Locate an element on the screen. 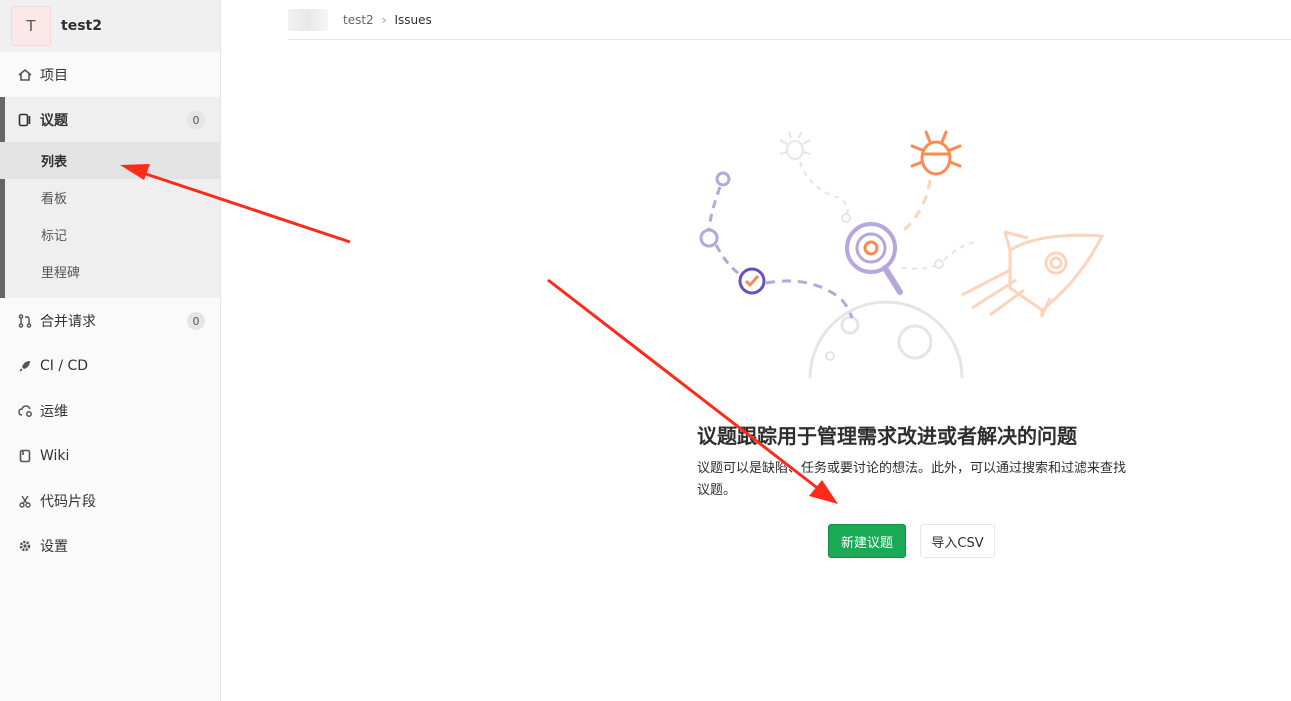  book-icon is located at coordinates (25, 456).